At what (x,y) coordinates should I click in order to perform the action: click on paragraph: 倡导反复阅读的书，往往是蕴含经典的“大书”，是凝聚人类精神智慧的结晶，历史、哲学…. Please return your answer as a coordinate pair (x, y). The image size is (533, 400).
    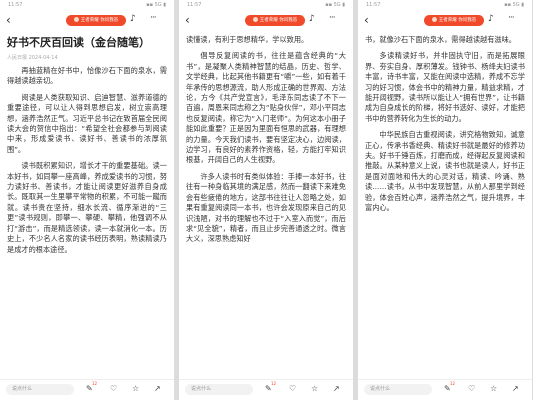
    Looking at the image, I should click on (266, 108).